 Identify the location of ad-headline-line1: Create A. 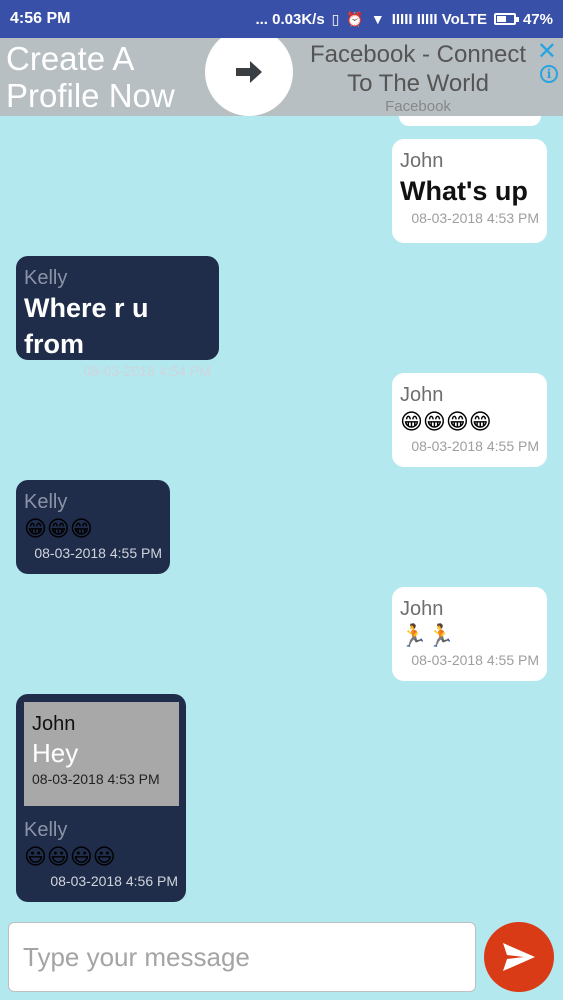
(70, 58).